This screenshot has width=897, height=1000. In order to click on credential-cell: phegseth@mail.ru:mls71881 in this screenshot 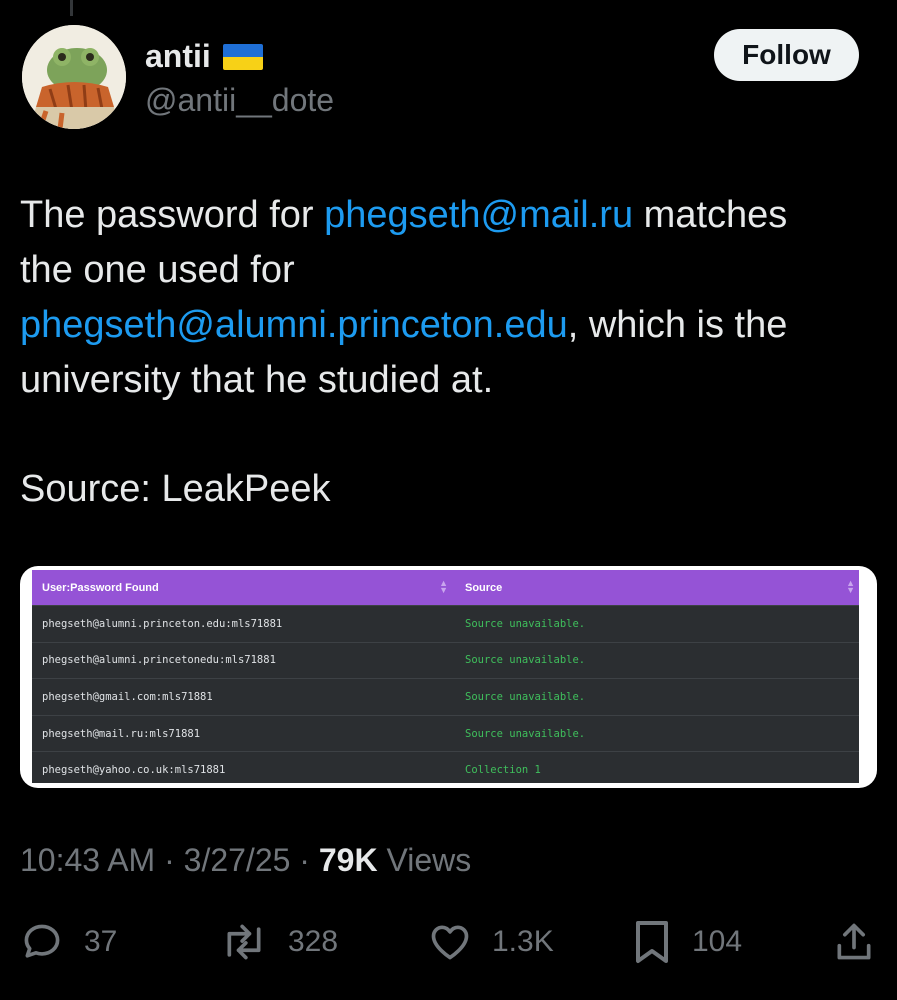, I will do `click(121, 733)`.